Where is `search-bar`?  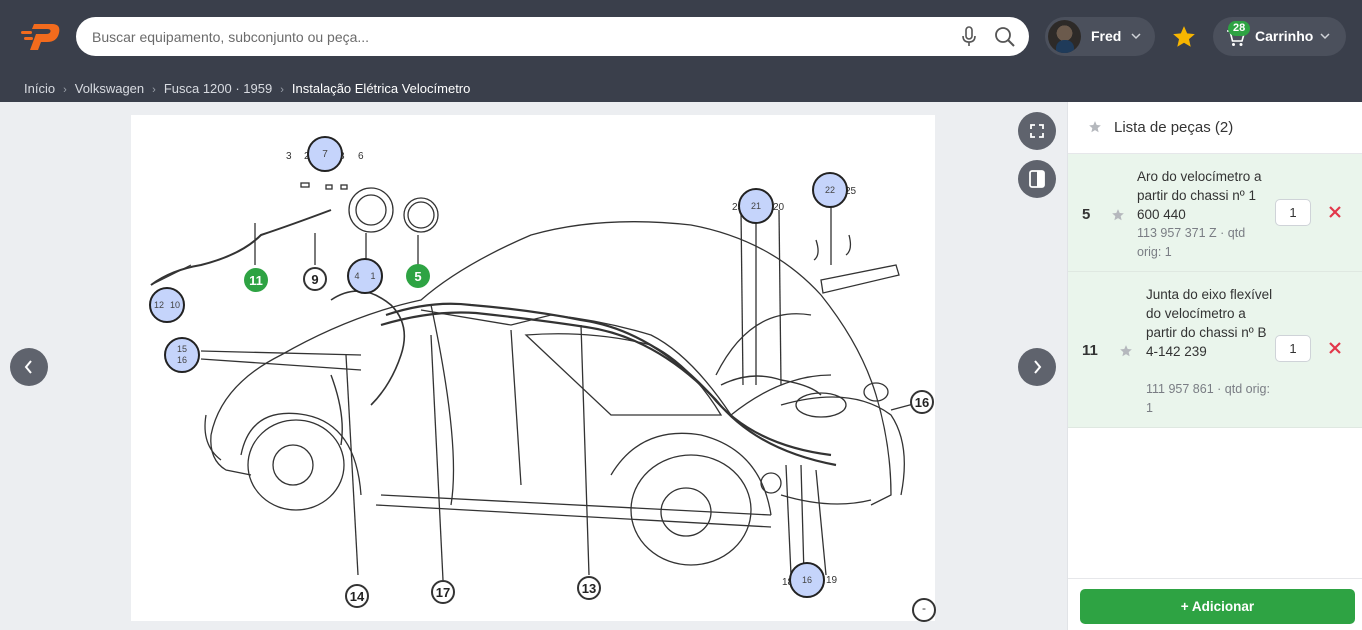 search-bar is located at coordinates (552, 36).